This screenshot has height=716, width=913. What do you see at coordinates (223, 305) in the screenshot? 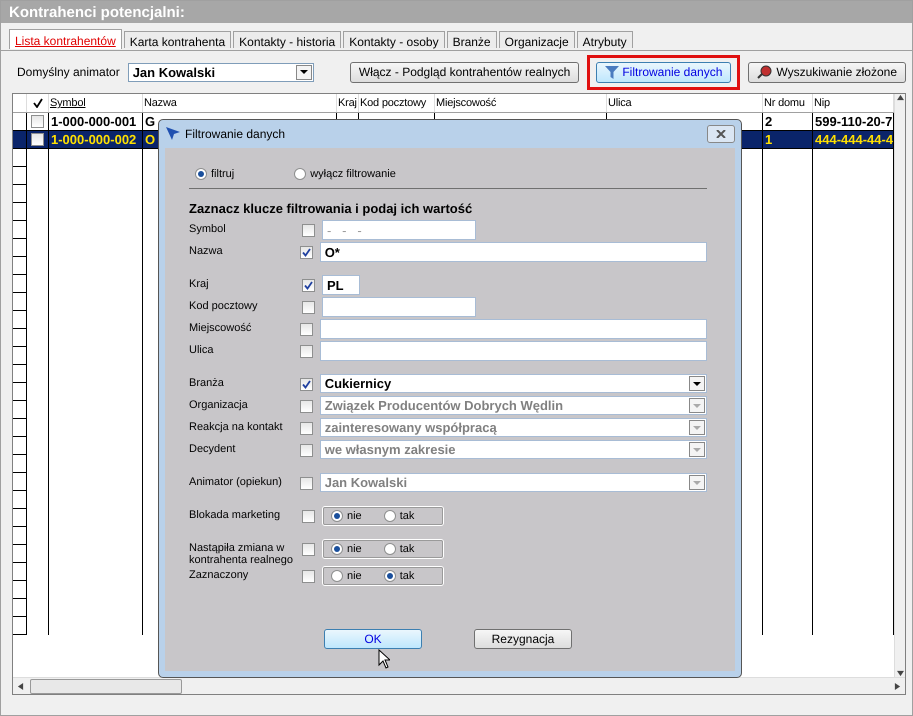
I see `field-label: Kod pocztowy` at bounding box center [223, 305].